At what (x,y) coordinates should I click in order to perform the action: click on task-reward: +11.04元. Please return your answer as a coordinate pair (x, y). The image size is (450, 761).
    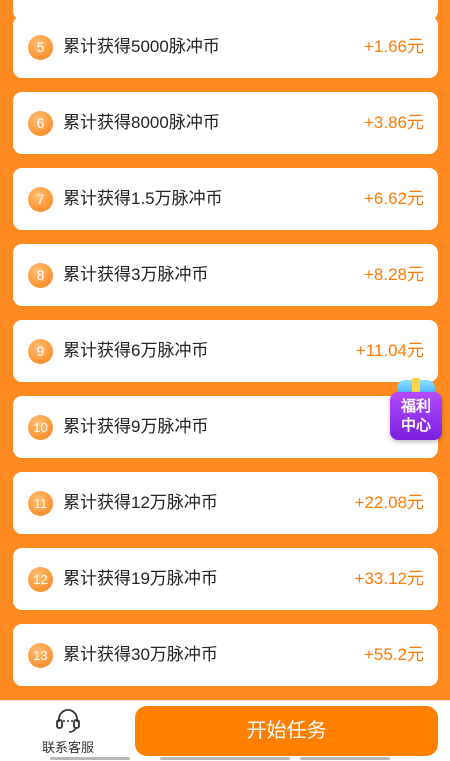
    Looking at the image, I should click on (389, 350).